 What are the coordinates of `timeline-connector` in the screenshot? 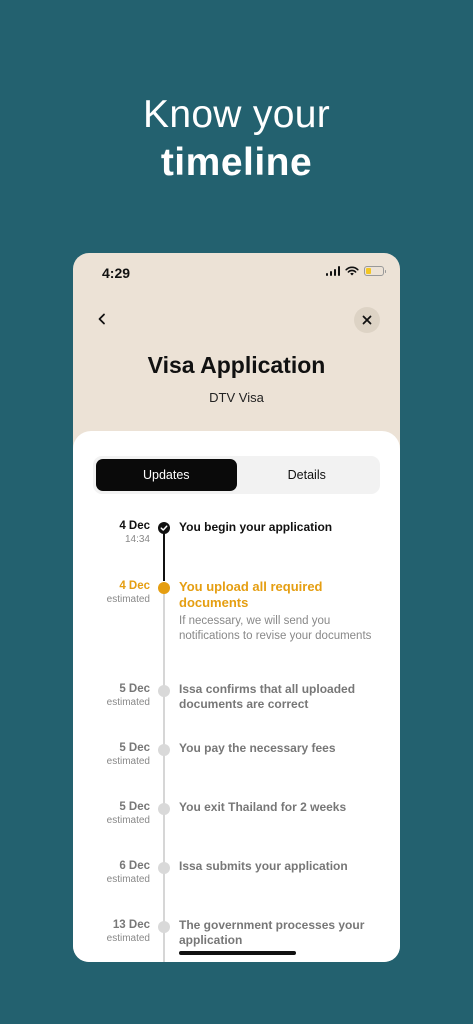 It's located at (164, 777).